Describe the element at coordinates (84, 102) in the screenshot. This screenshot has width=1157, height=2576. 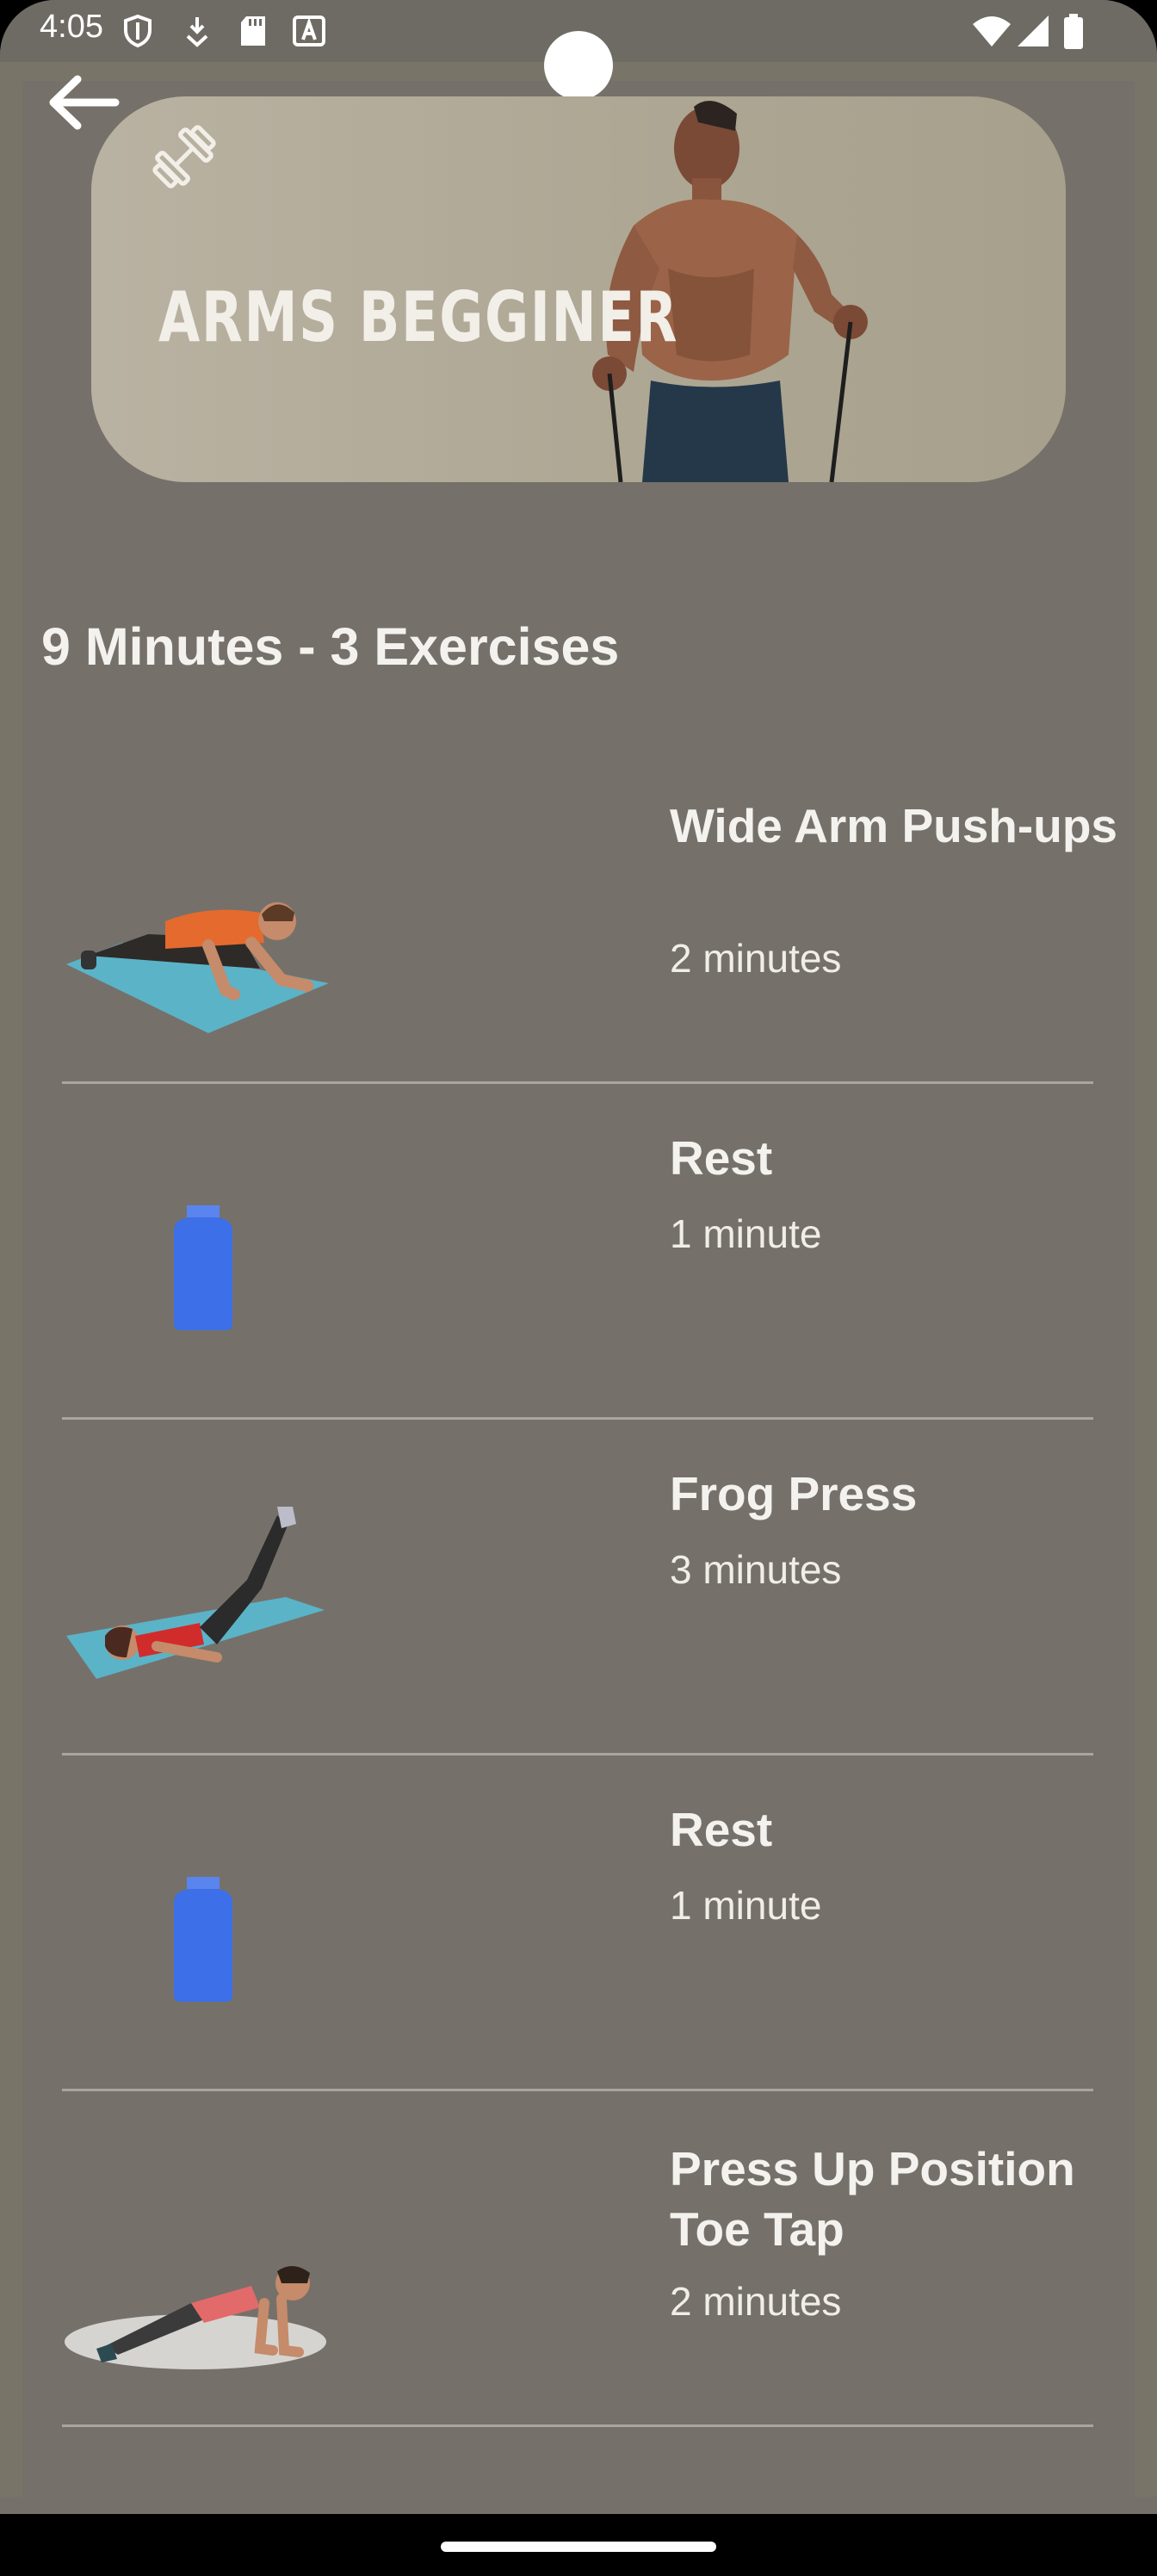
I see `back-arrow-icon` at that location.